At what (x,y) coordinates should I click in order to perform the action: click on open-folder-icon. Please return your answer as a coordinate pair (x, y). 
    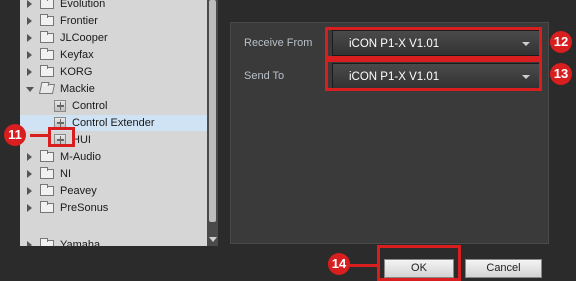
    Looking at the image, I should click on (47, 89).